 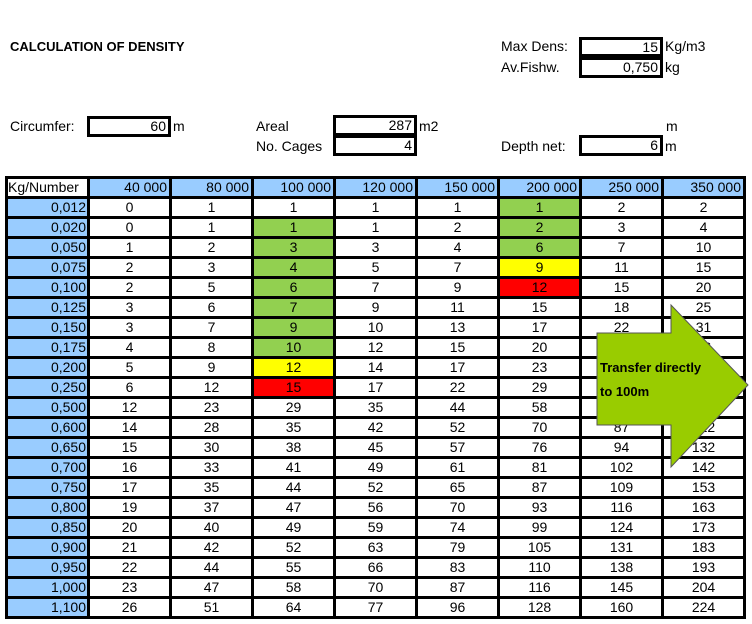 What do you see at coordinates (211, 547) in the screenshot?
I see `table-cell: 42` at bounding box center [211, 547].